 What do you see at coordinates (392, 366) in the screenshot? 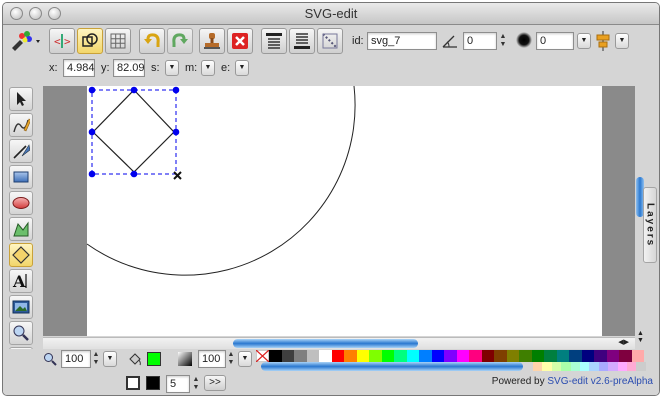
I see `palette-scroll-thumb` at bounding box center [392, 366].